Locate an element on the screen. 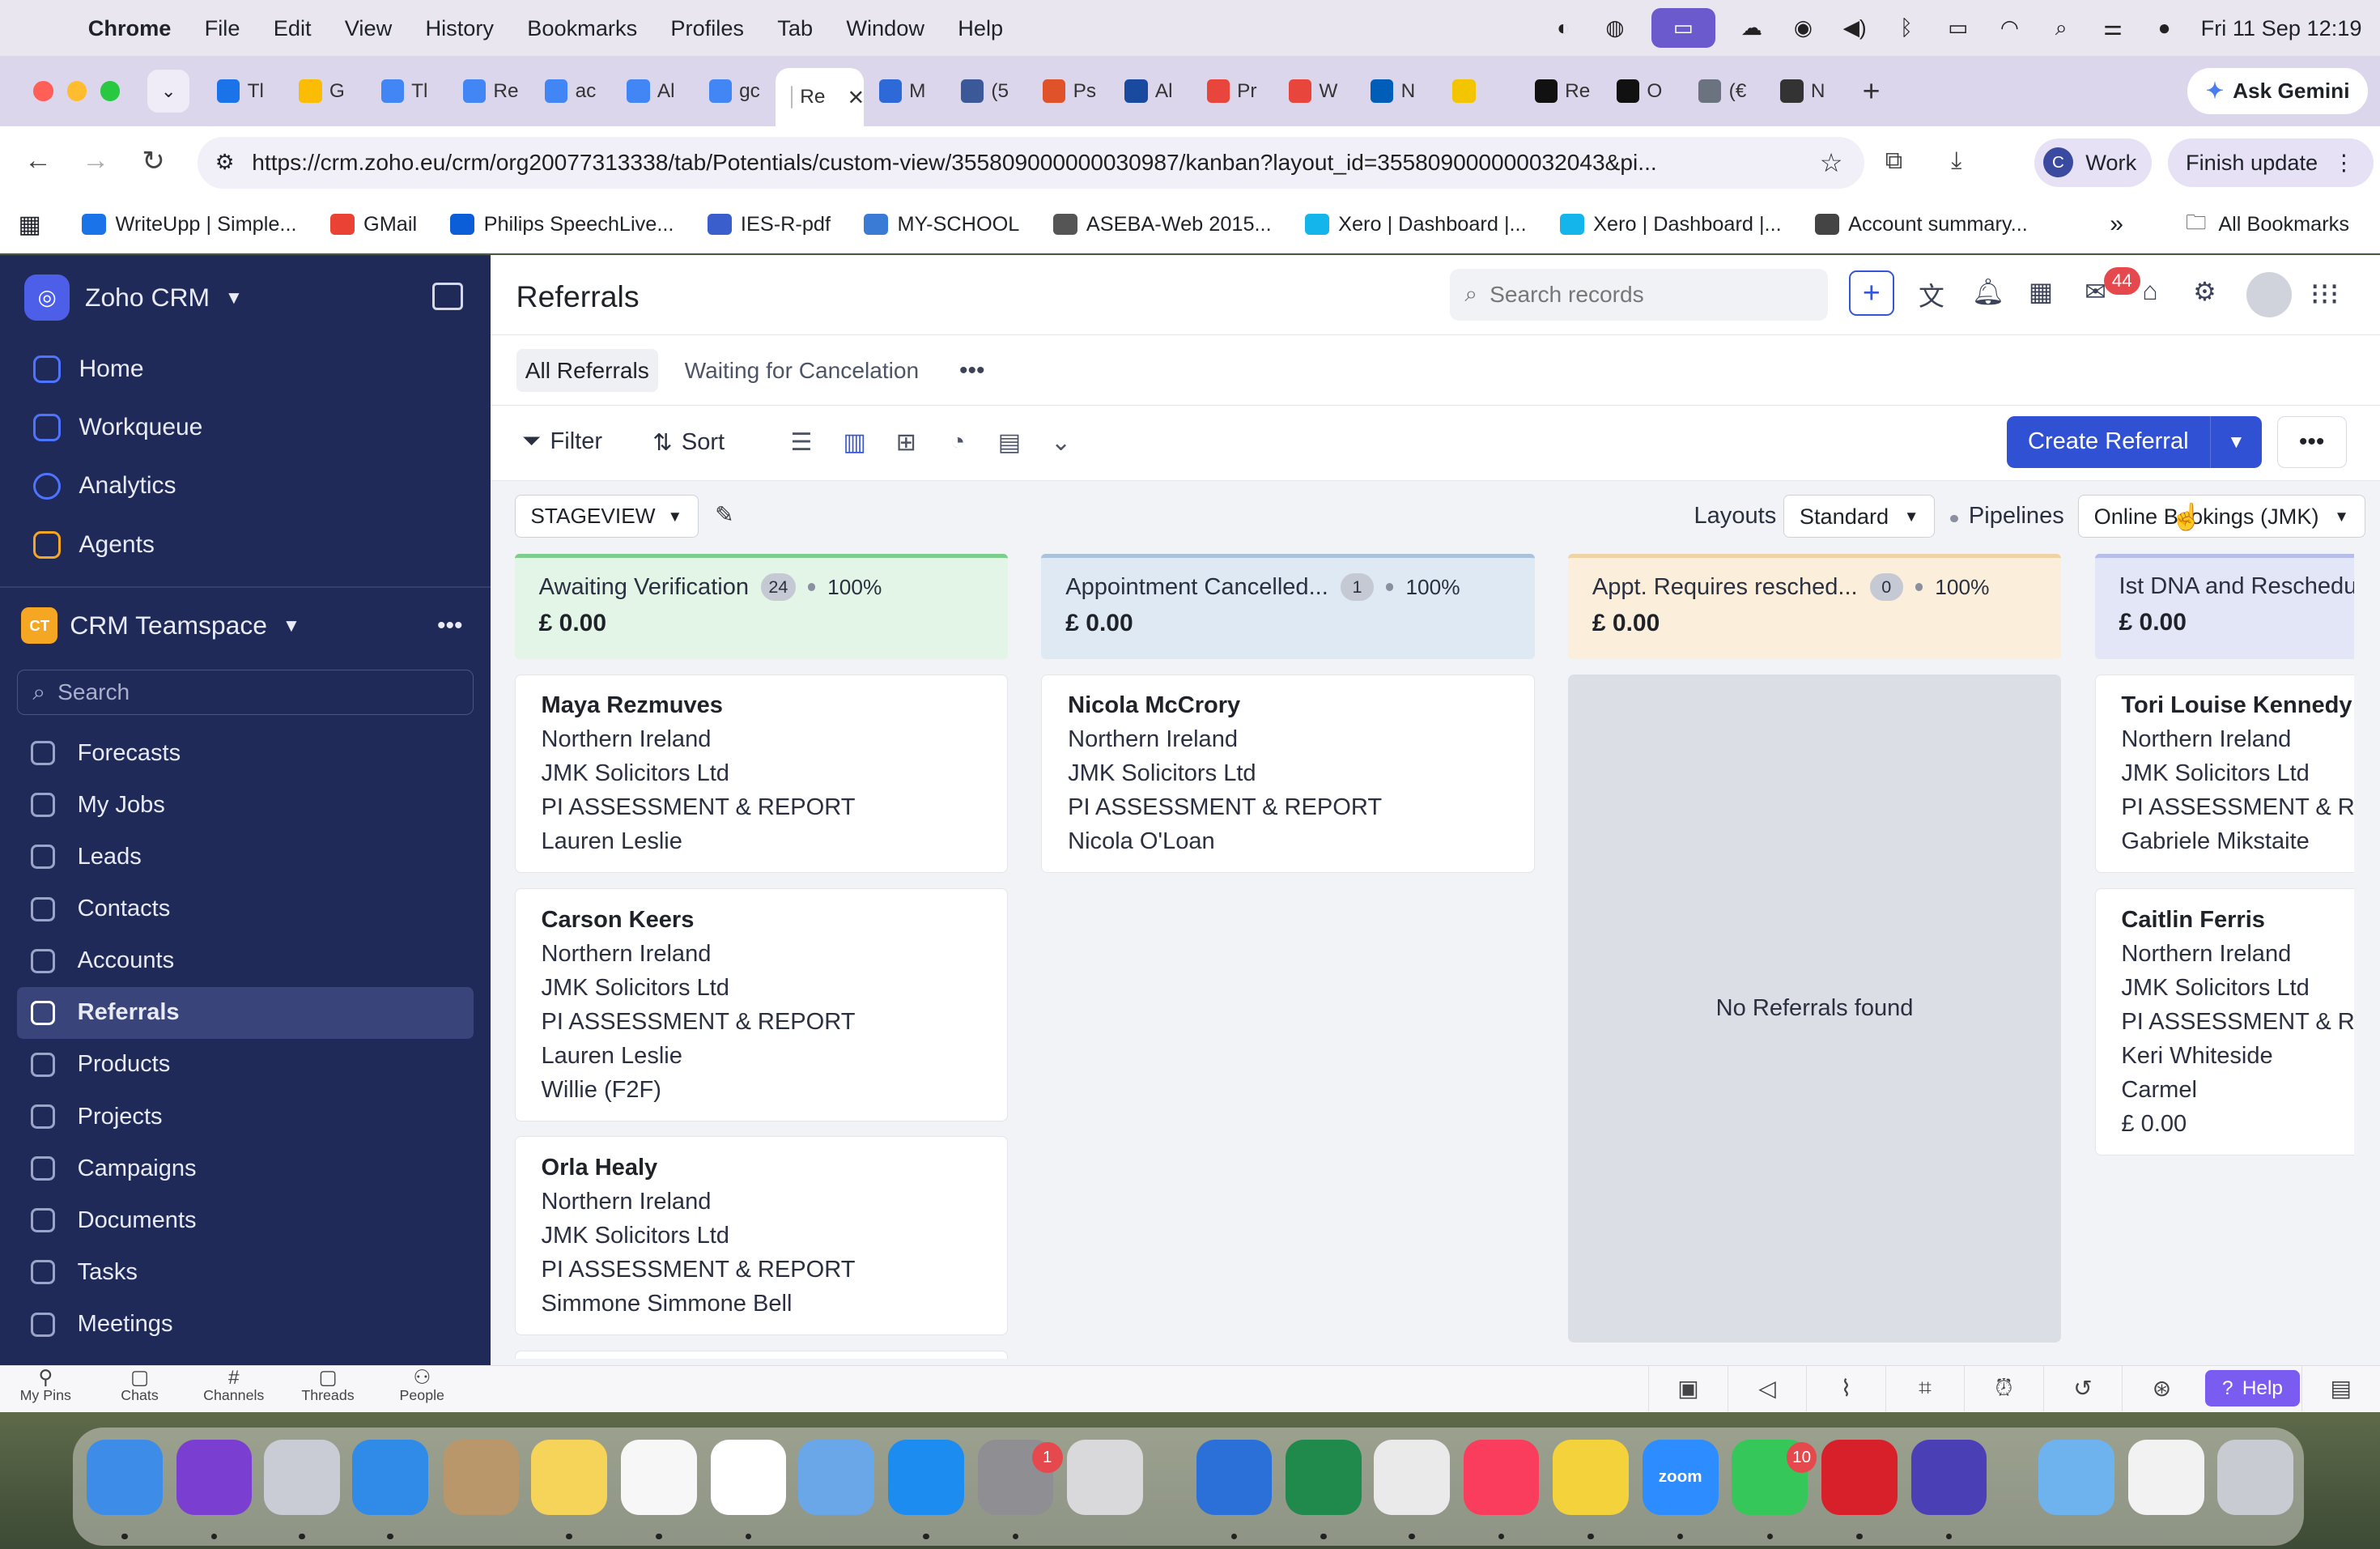 This screenshot has height=1549, width=2380. stageview-dropdown: STAGEVIEW ▼ is located at coordinates (607, 516).